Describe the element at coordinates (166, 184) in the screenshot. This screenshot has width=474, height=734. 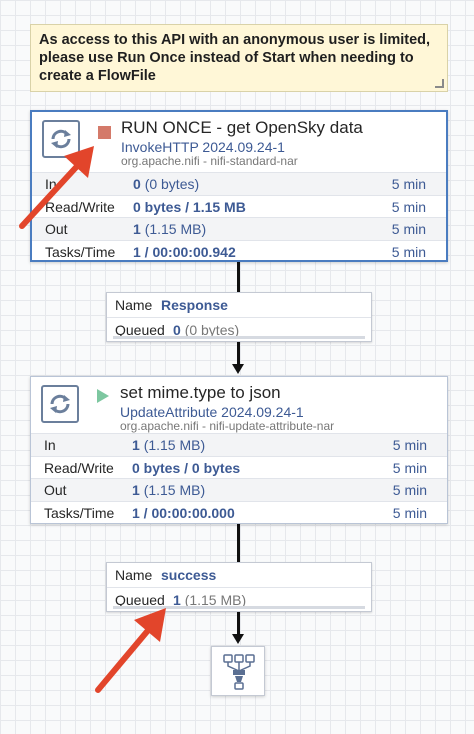
I see `stat-value: 0 (0 bytes)` at that location.